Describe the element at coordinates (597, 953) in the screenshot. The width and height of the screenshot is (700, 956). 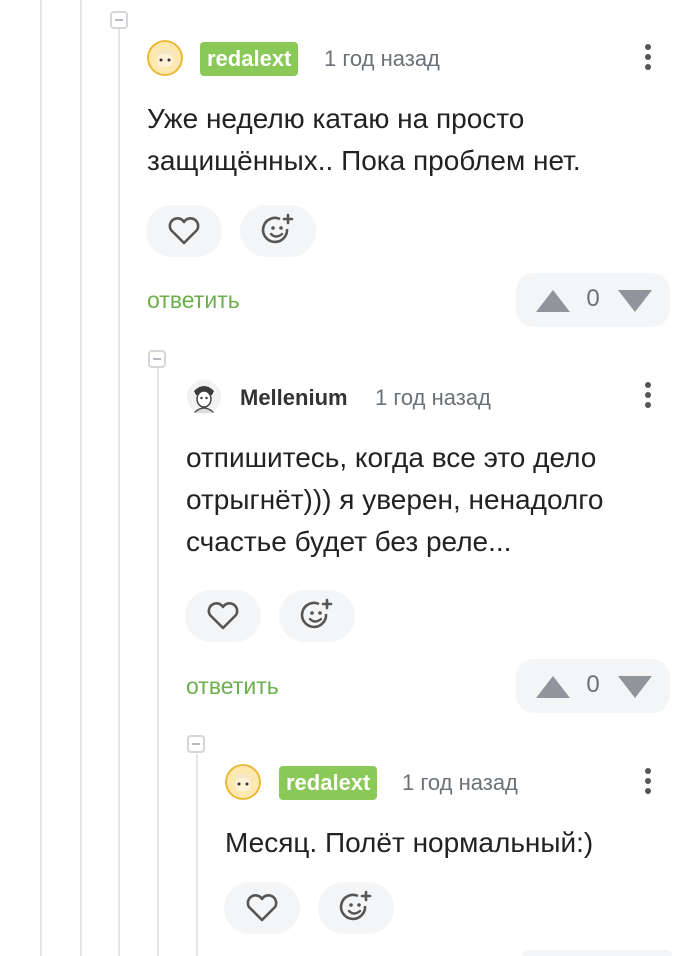
I see `vote-box-partial` at that location.